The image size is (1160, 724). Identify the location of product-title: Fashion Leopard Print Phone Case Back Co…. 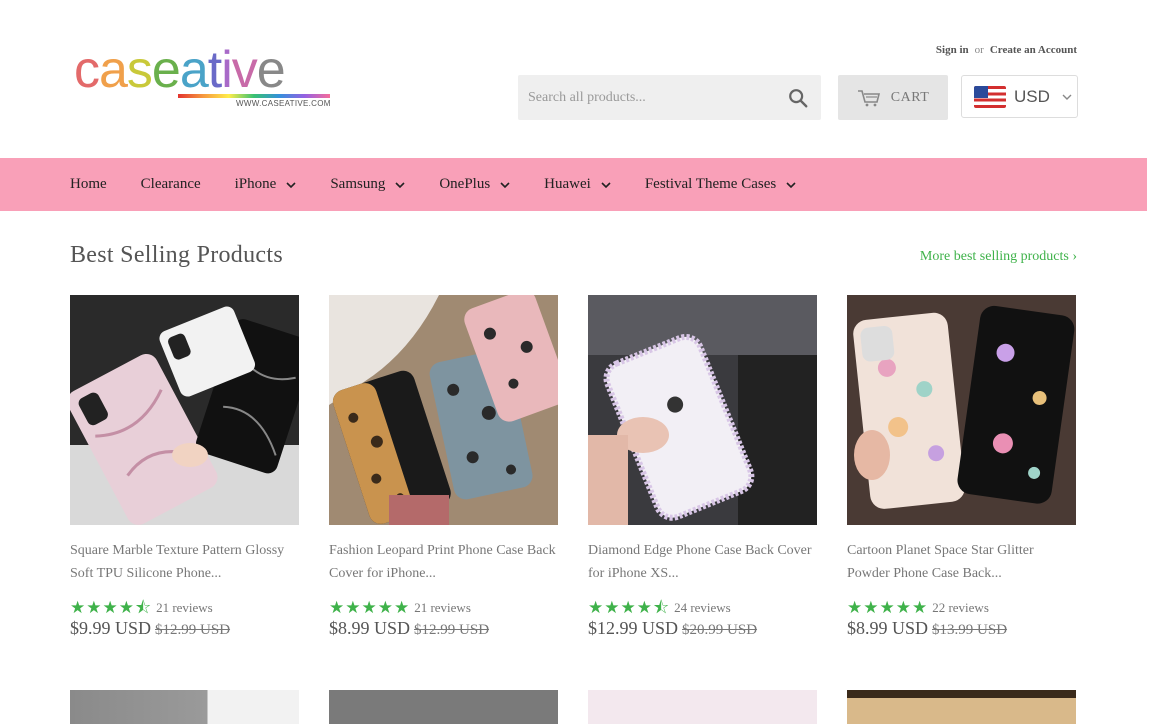
(443, 562).